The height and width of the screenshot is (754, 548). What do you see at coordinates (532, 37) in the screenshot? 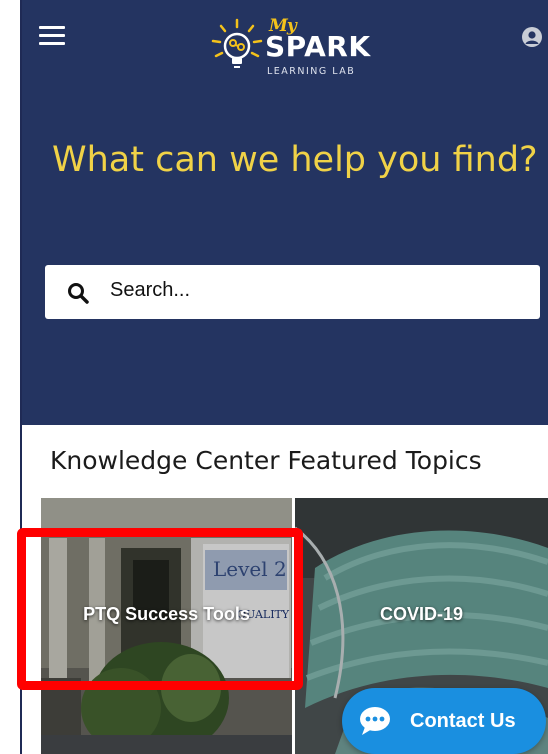
I see `user-avatar-icon` at bounding box center [532, 37].